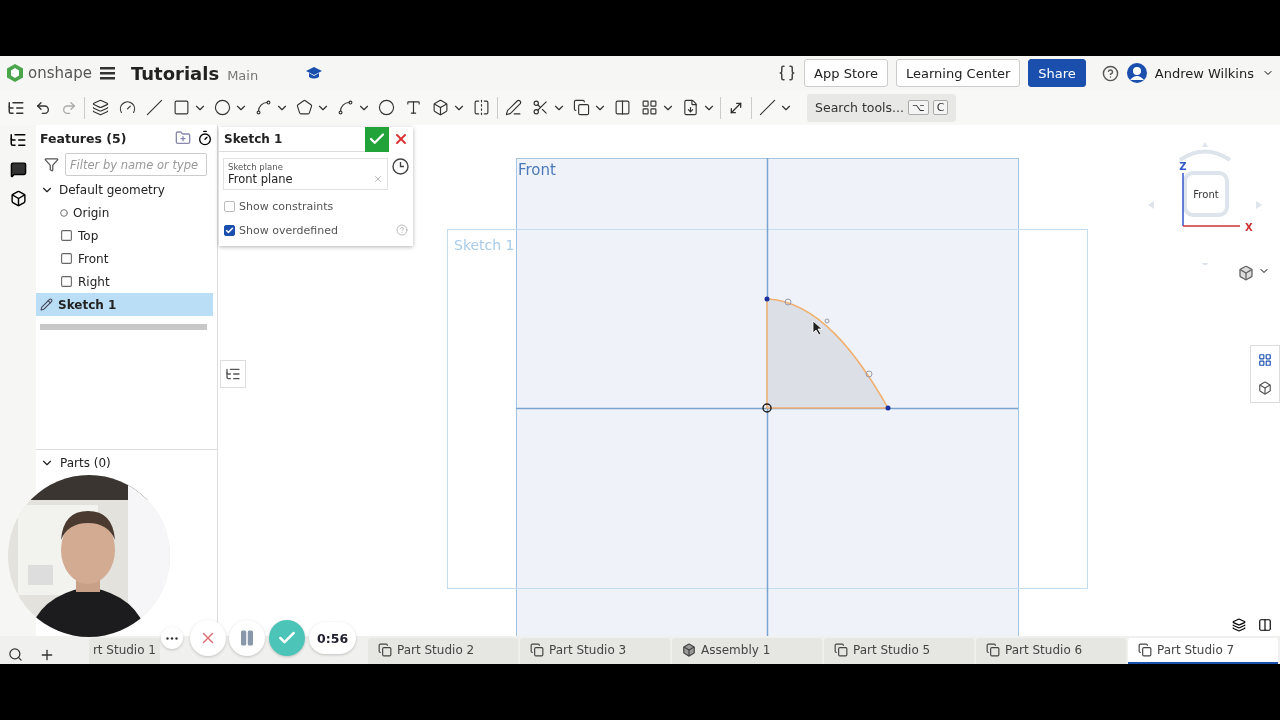  What do you see at coordinates (690, 107) in the screenshot?
I see `file-import-icon` at bounding box center [690, 107].